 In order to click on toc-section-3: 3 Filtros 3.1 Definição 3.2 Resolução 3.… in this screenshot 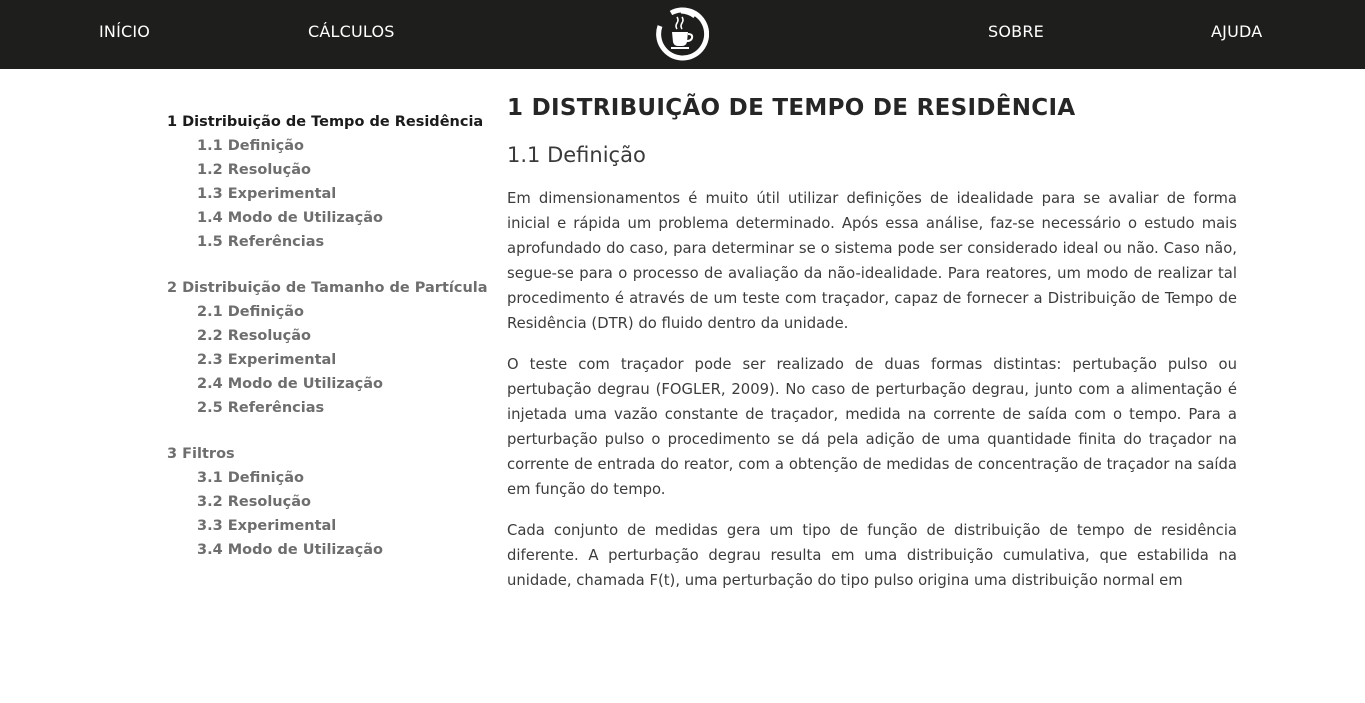, I will do `click(327, 502)`.